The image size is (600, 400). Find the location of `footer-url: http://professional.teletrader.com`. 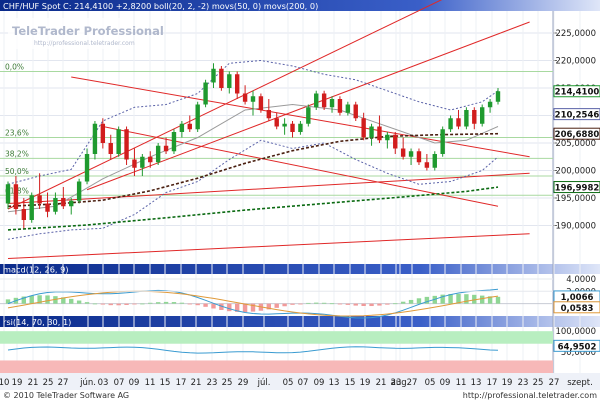

footer-url: http://professional.teletrader.com is located at coordinates (530, 395).